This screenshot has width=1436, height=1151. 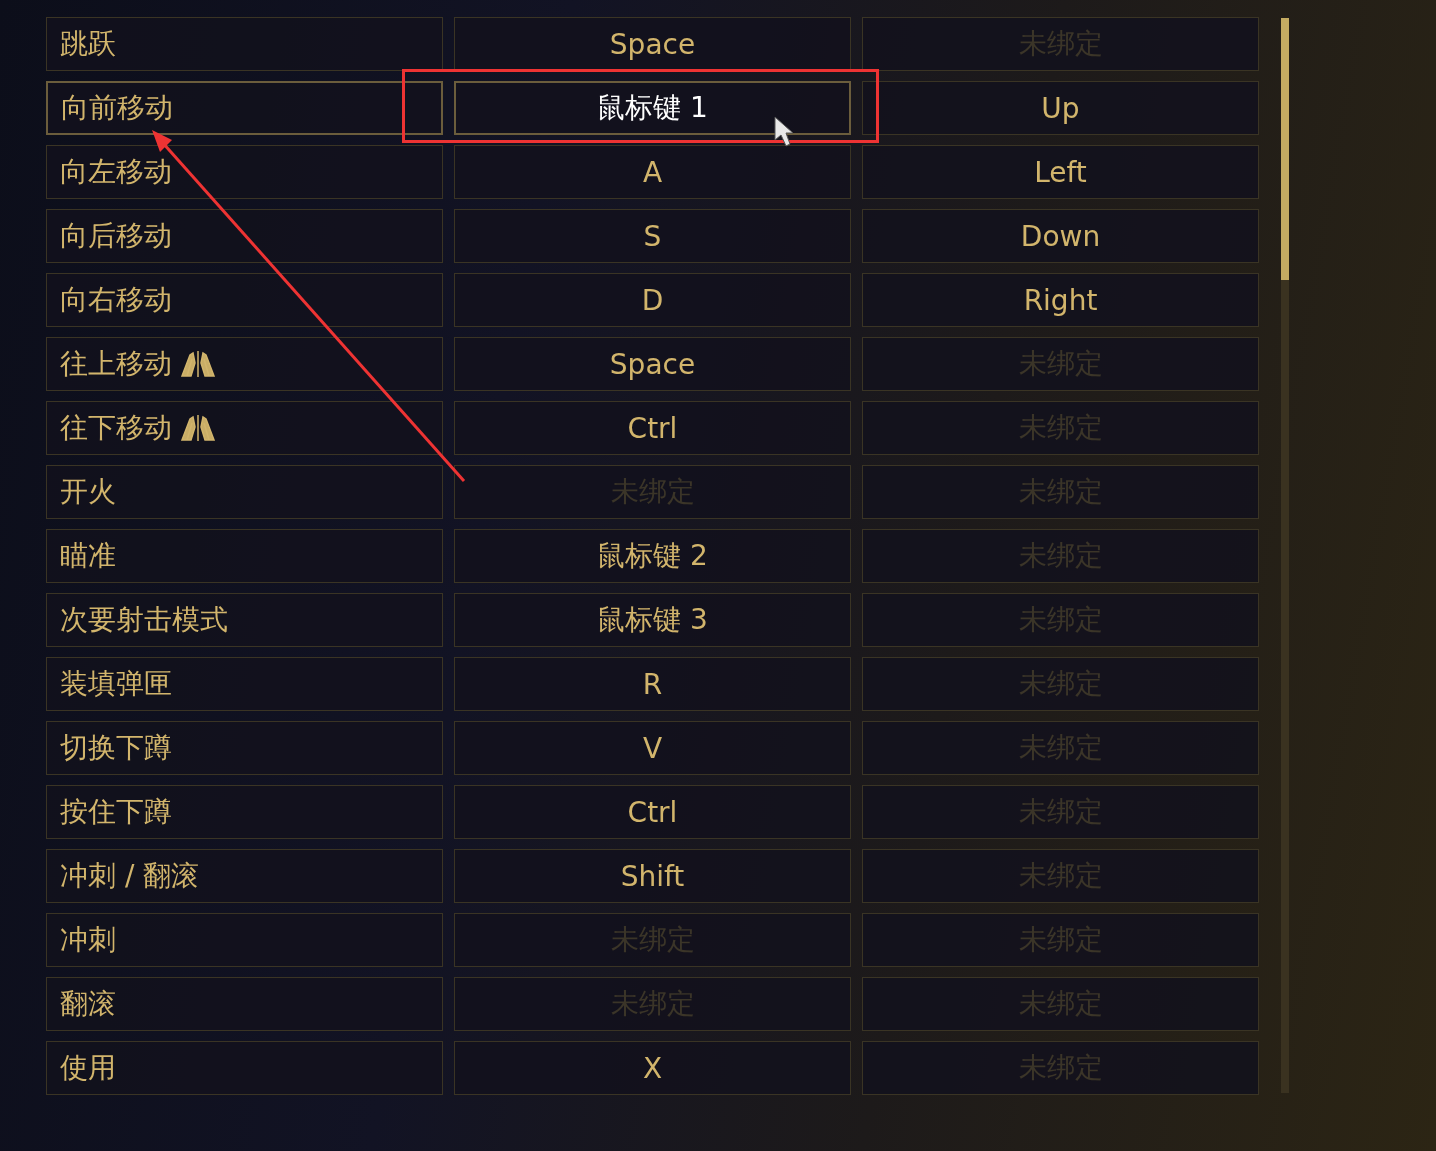 What do you see at coordinates (1285, 149) in the screenshot?
I see `scrollbar-thumb` at bounding box center [1285, 149].